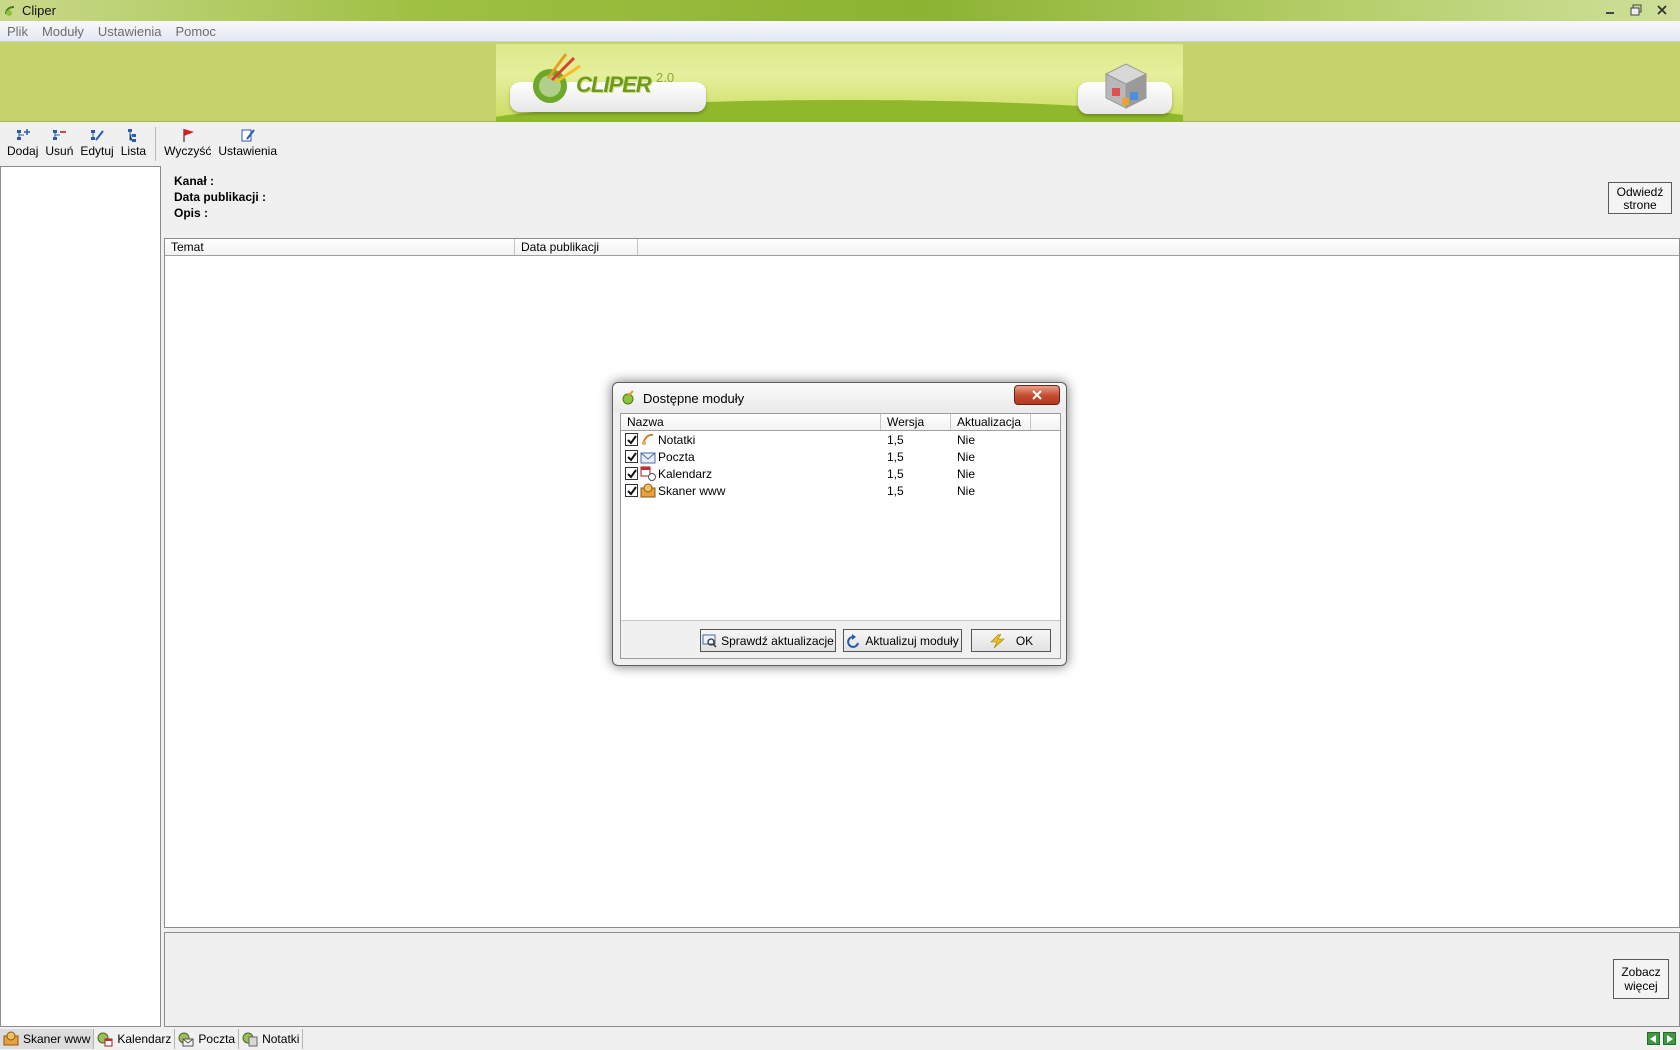 Image resolution: width=1680 pixels, height=1050 pixels. I want to click on toolbar-separator, so click(156, 144).